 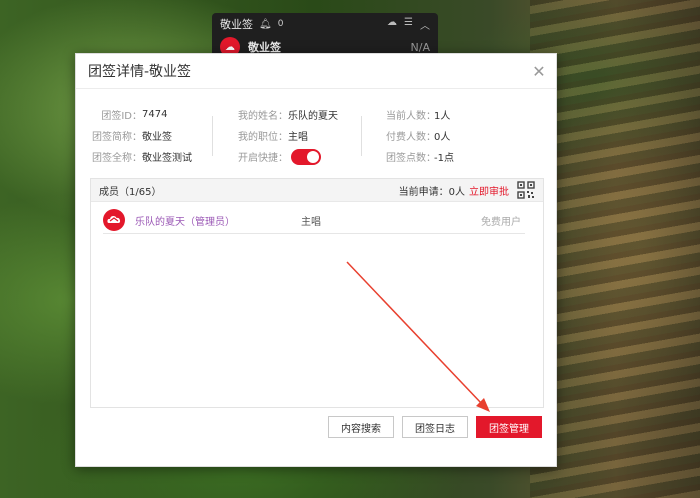 I want to click on content-search-button: 内容搜索, so click(x=361, y=427).